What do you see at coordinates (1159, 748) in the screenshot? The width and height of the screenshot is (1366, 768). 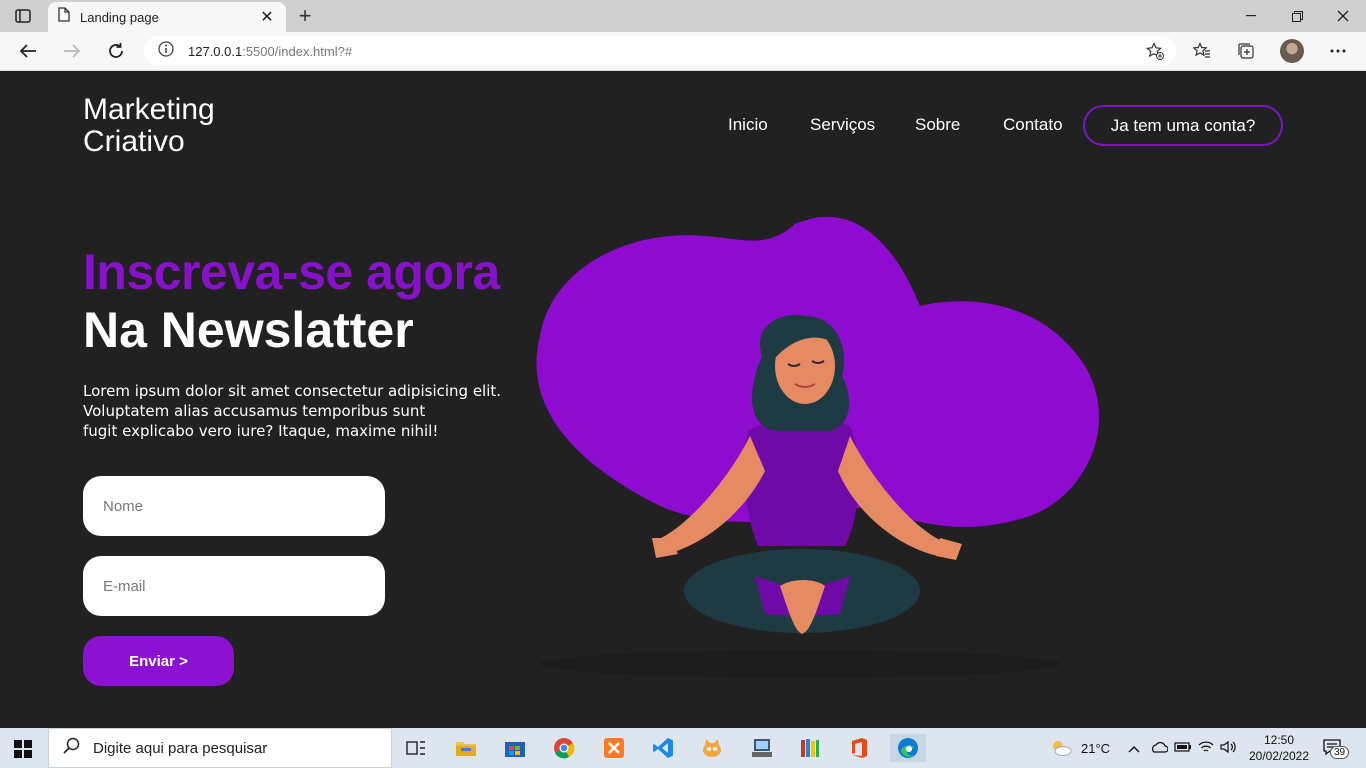 I see `onedrive-icon` at bounding box center [1159, 748].